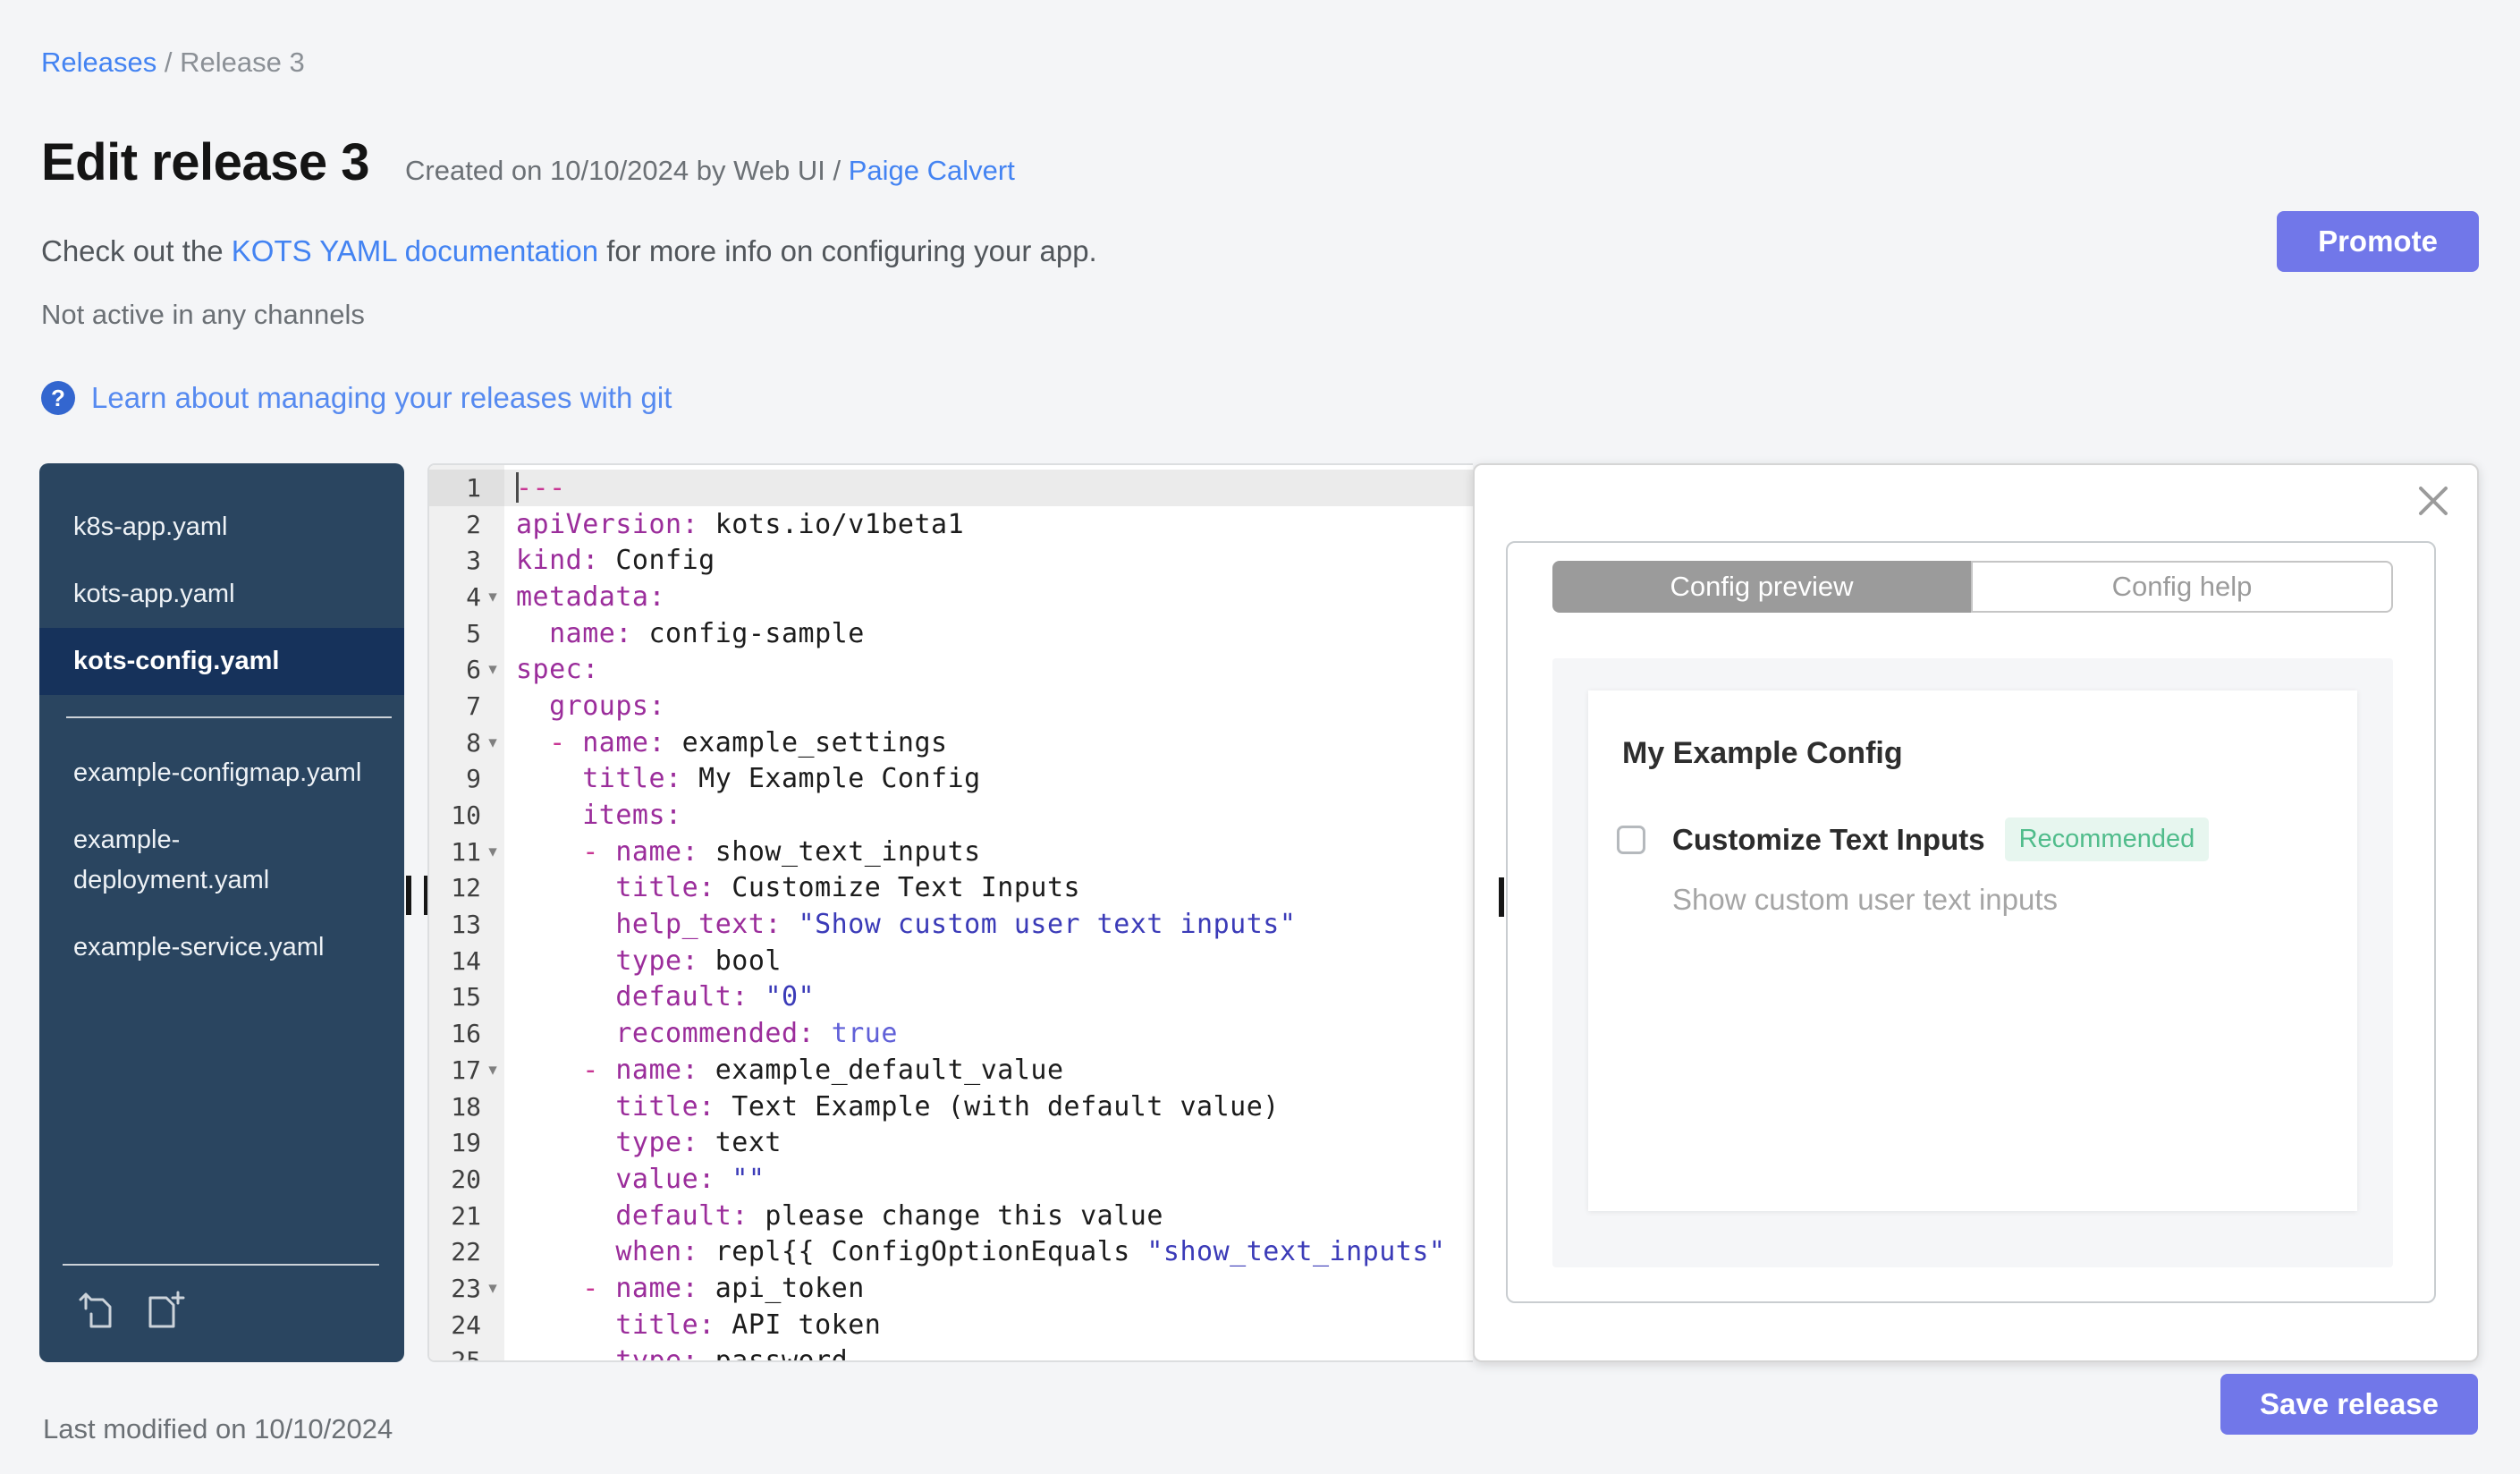 The width and height of the screenshot is (2520, 1474). What do you see at coordinates (203, 314) in the screenshot?
I see `channel-status: Not active in any channels` at bounding box center [203, 314].